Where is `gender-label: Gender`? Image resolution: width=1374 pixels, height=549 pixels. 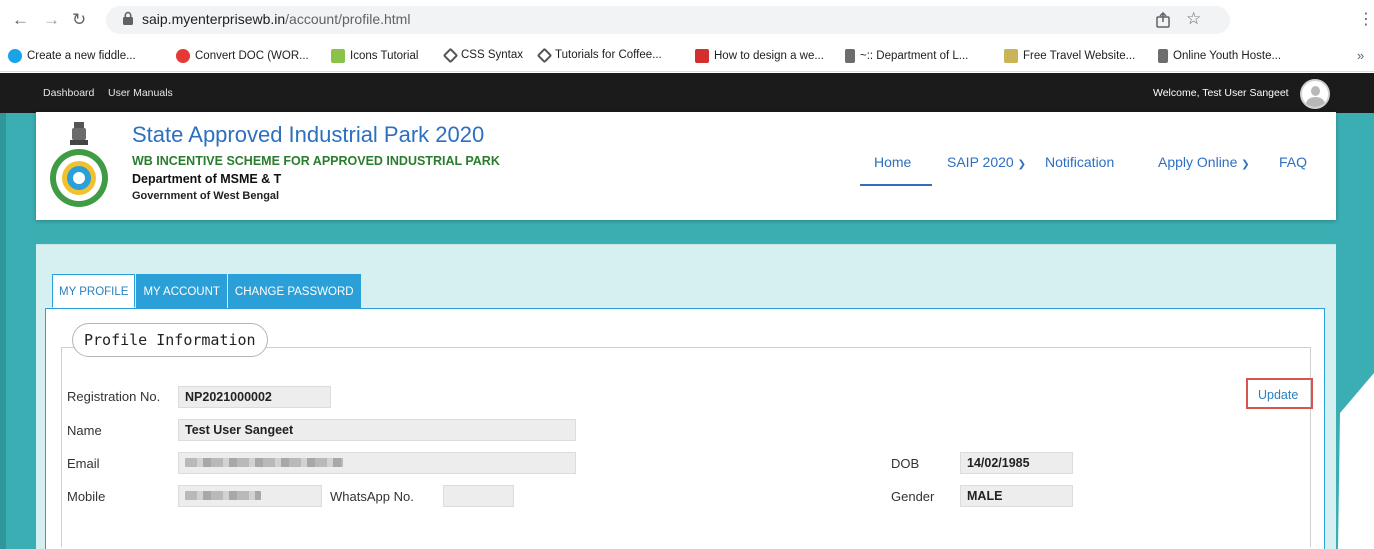 gender-label: Gender is located at coordinates (913, 496).